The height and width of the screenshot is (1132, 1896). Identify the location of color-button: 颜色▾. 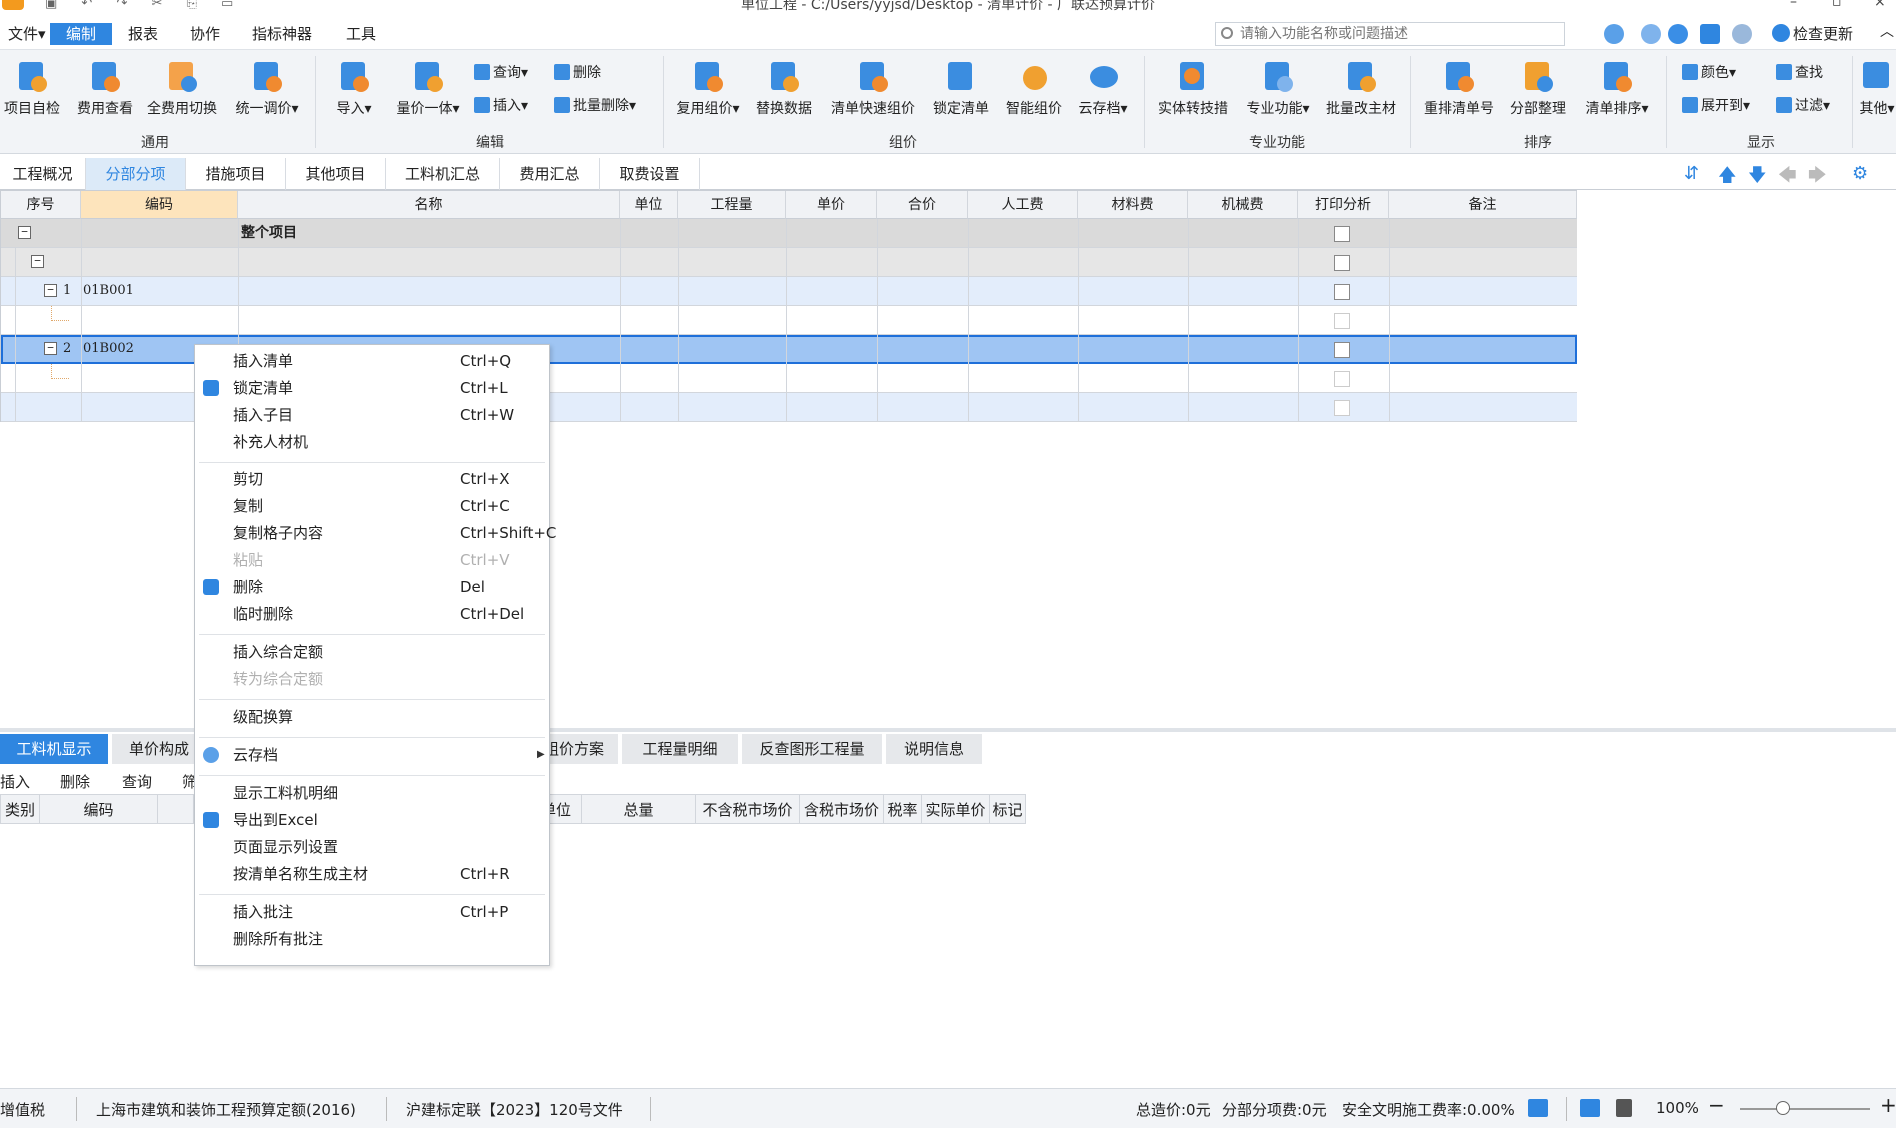
(1709, 73).